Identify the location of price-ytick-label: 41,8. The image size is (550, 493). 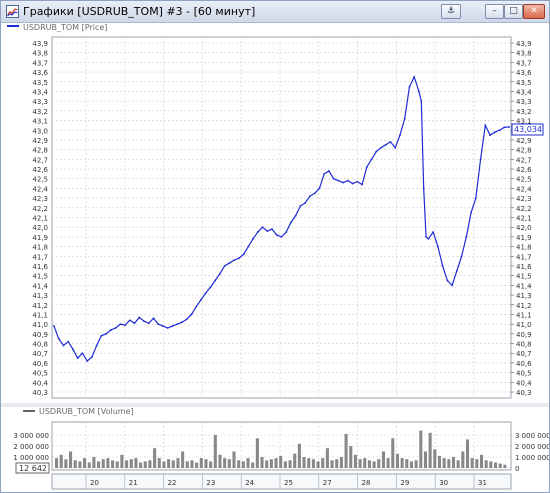
(40, 248).